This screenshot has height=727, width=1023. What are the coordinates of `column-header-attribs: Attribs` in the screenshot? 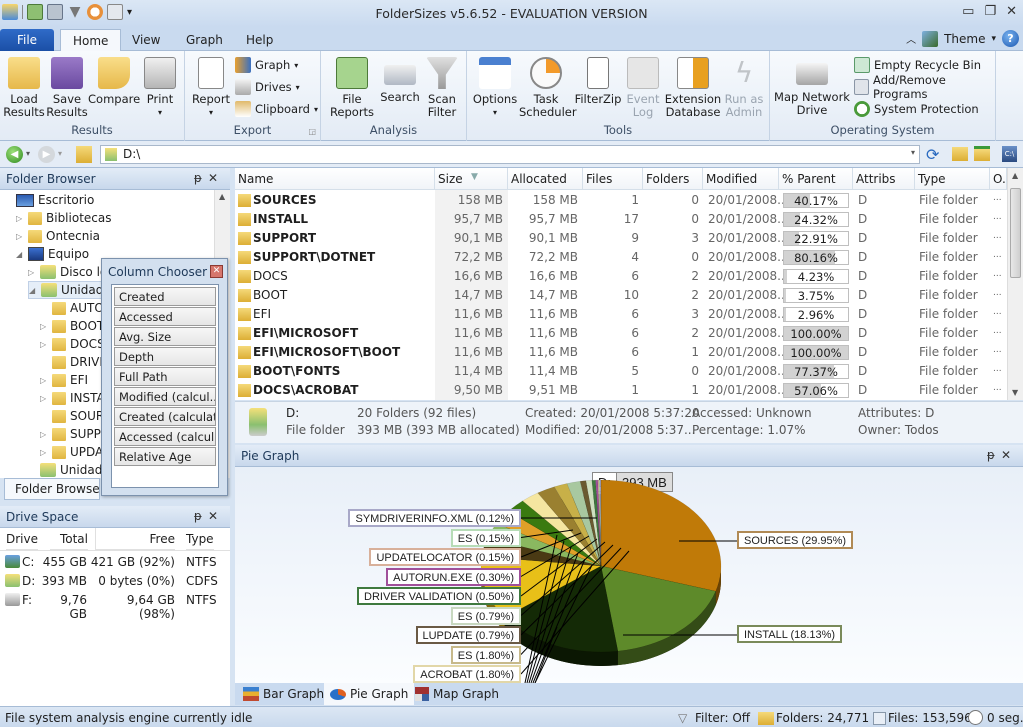 It's located at (884, 179).